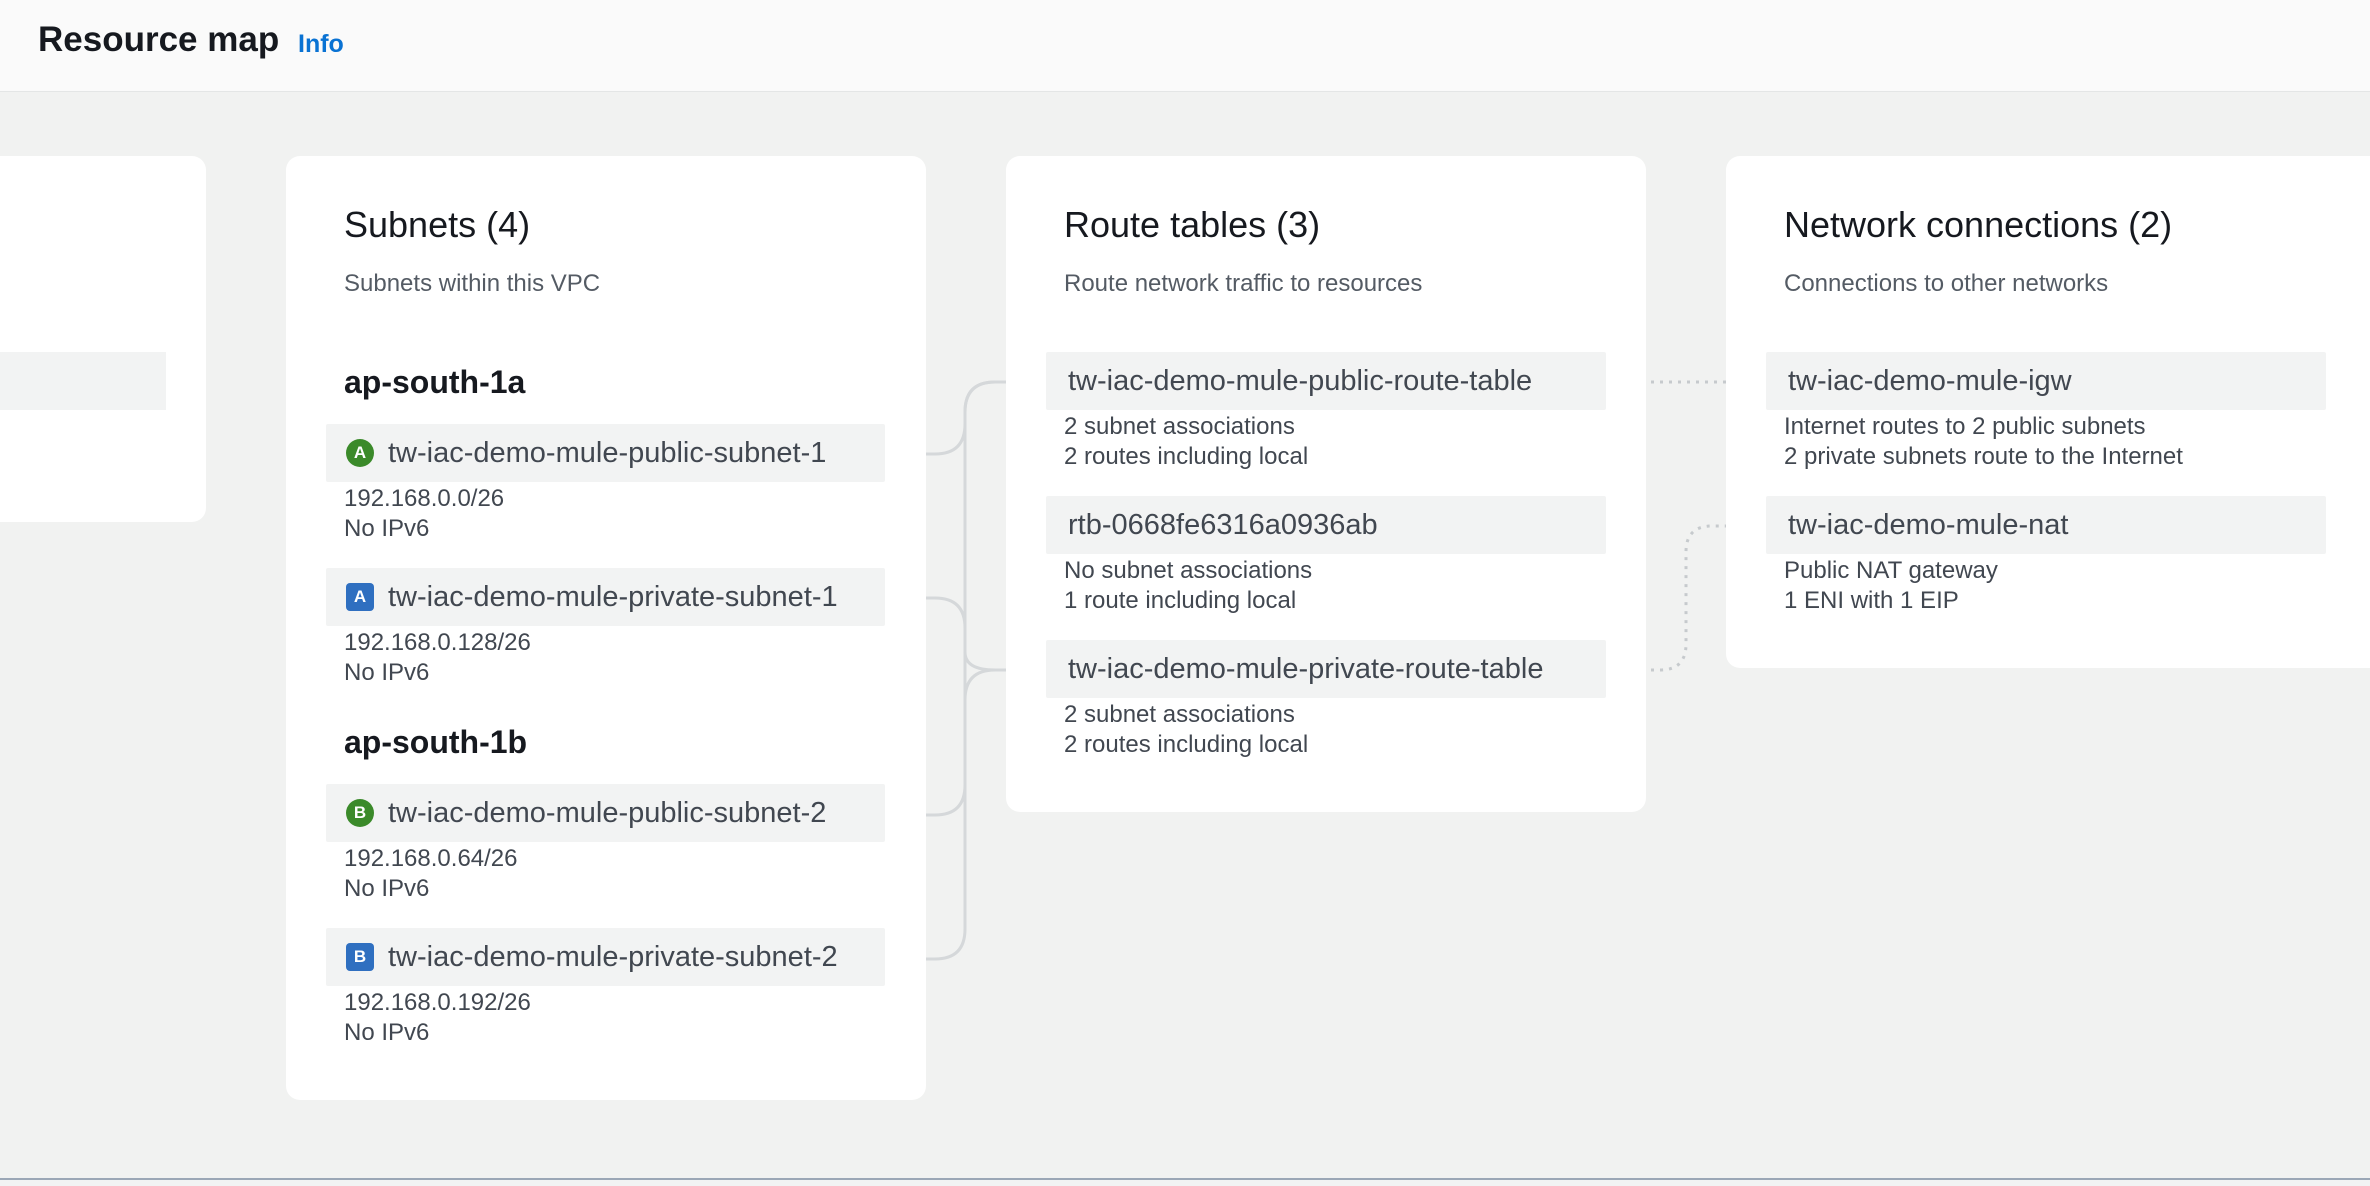 This screenshot has width=2370, height=1186. Describe the element at coordinates (360, 597) in the screenshot. I see `private-subnet-badge-icon: A` at that location.